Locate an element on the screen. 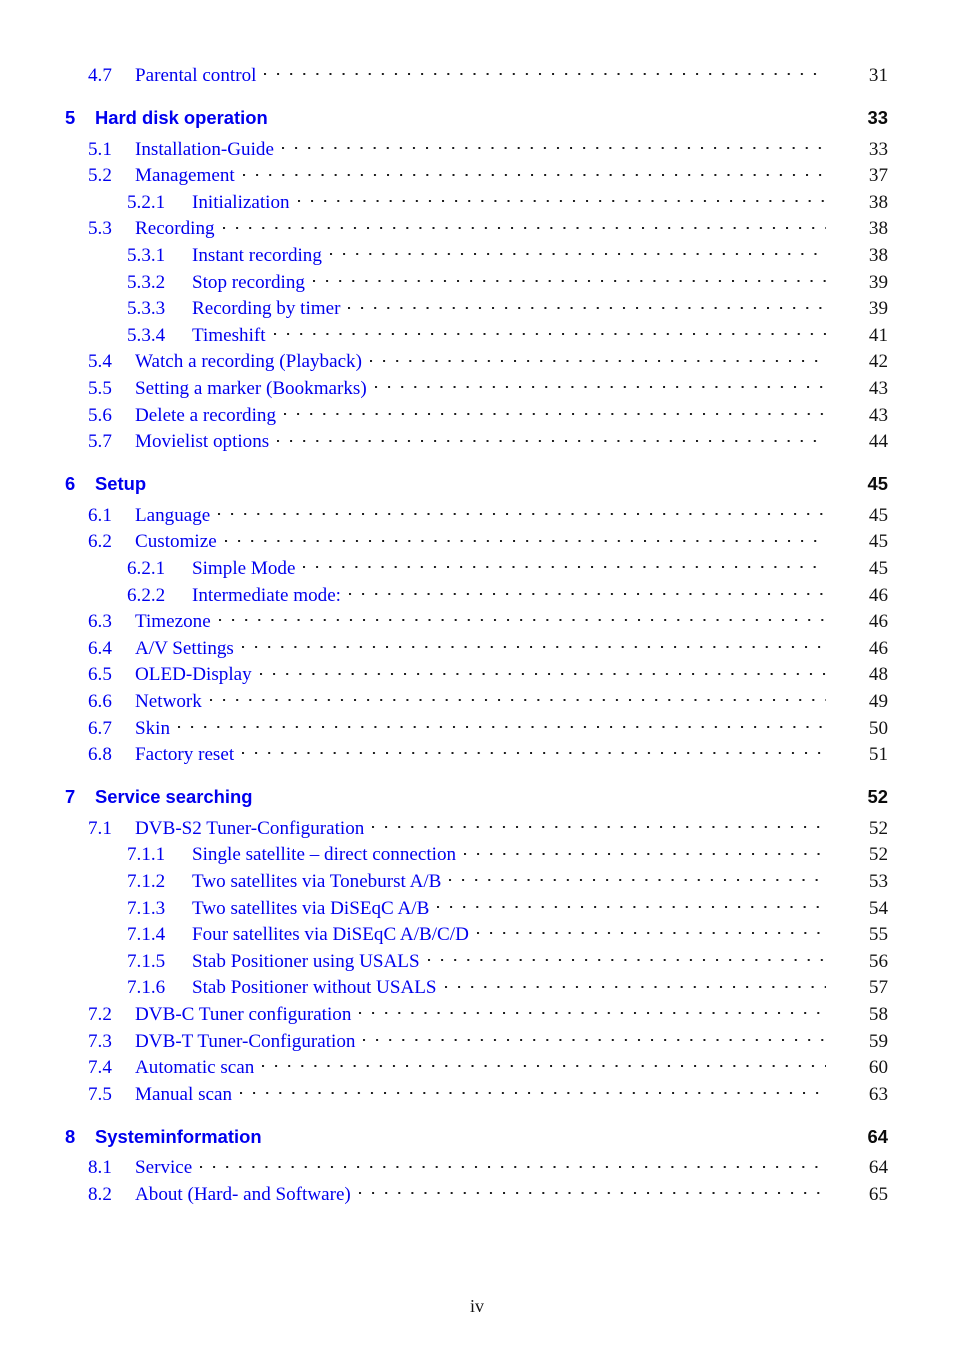  toc-entry-7-1: 7.1 DVB-S2 Tuner-Configuration 52 is located at coordinates (477, 828).